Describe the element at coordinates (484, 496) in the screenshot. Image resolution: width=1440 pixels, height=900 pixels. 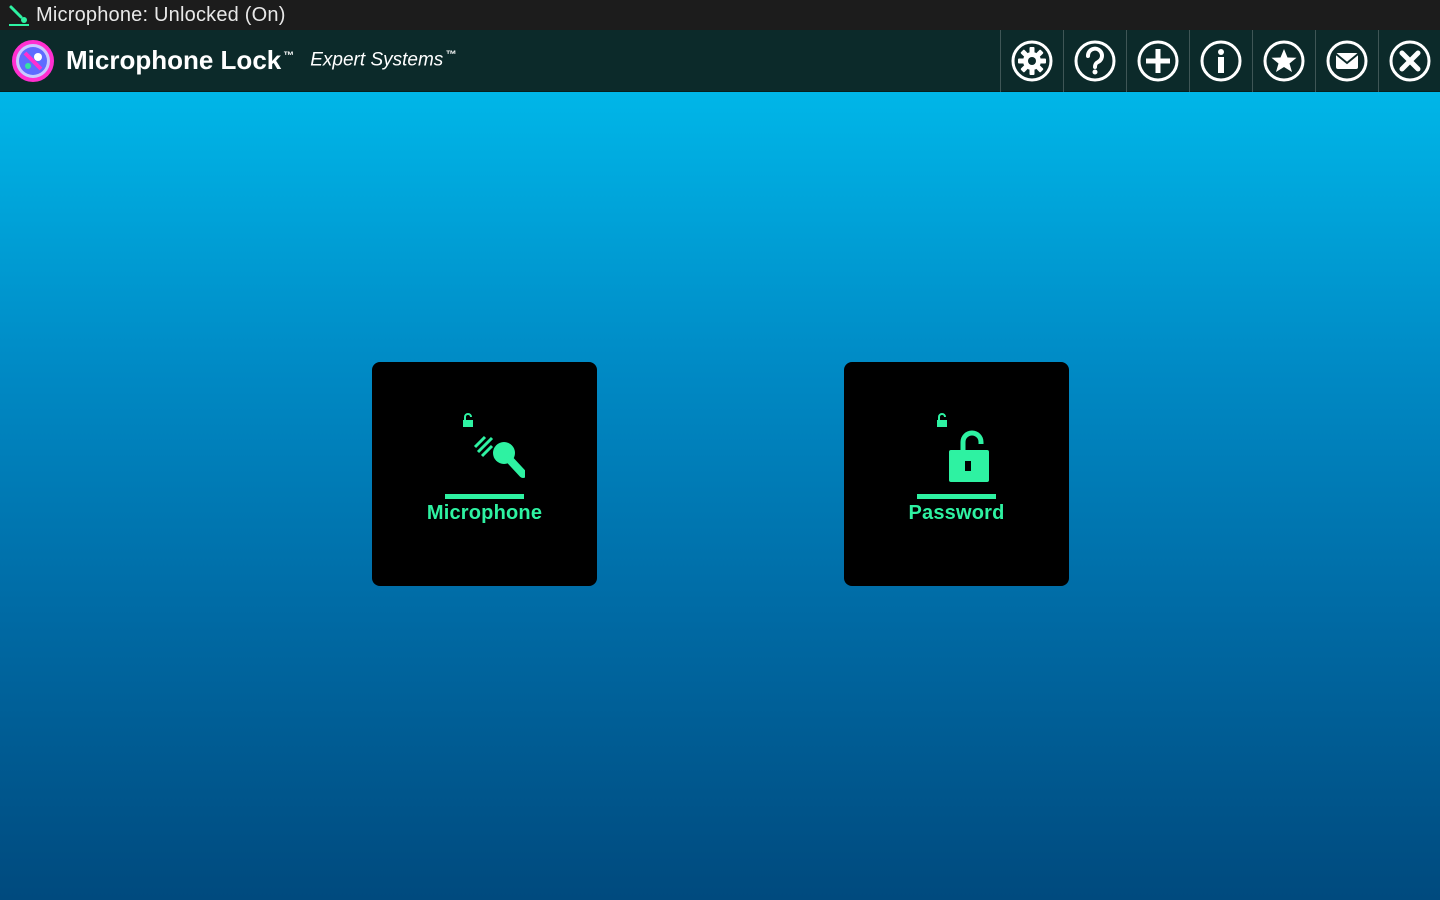
I see `microphone-tile-underline` at that location.